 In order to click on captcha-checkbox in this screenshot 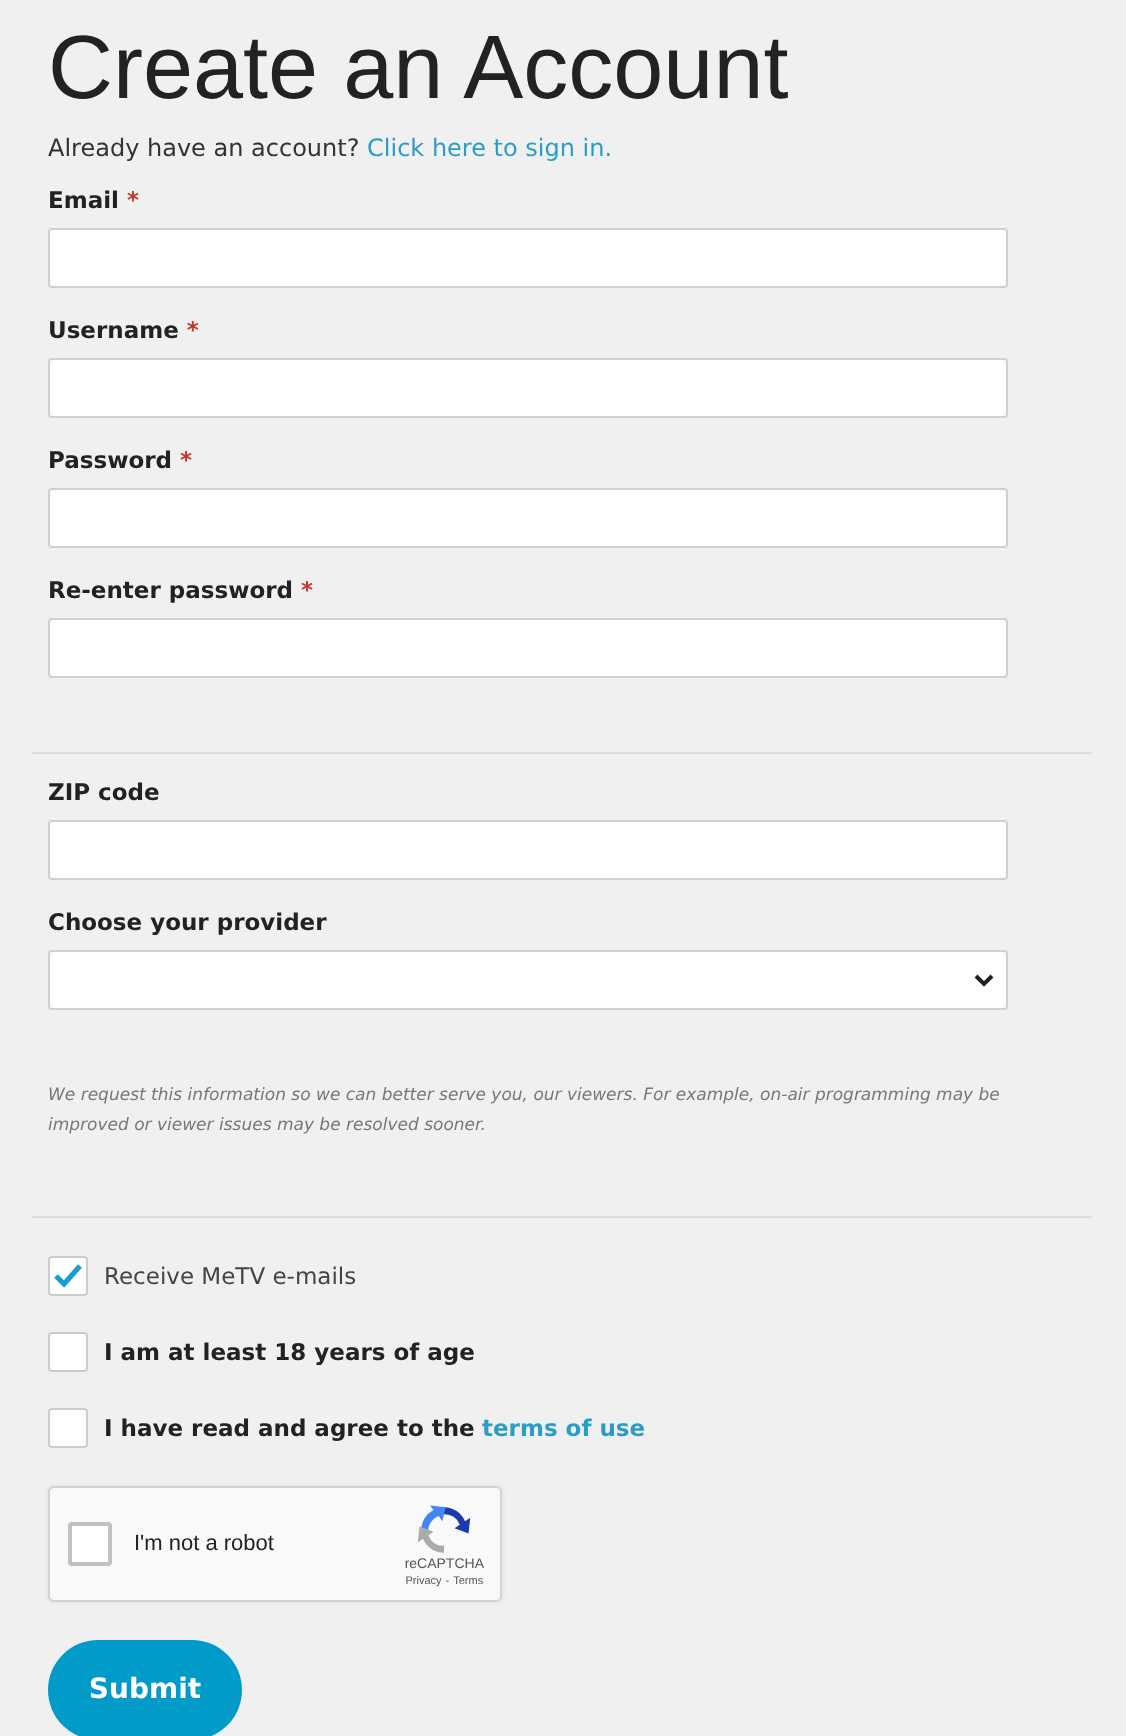, I will do `click(90, 1544)`.